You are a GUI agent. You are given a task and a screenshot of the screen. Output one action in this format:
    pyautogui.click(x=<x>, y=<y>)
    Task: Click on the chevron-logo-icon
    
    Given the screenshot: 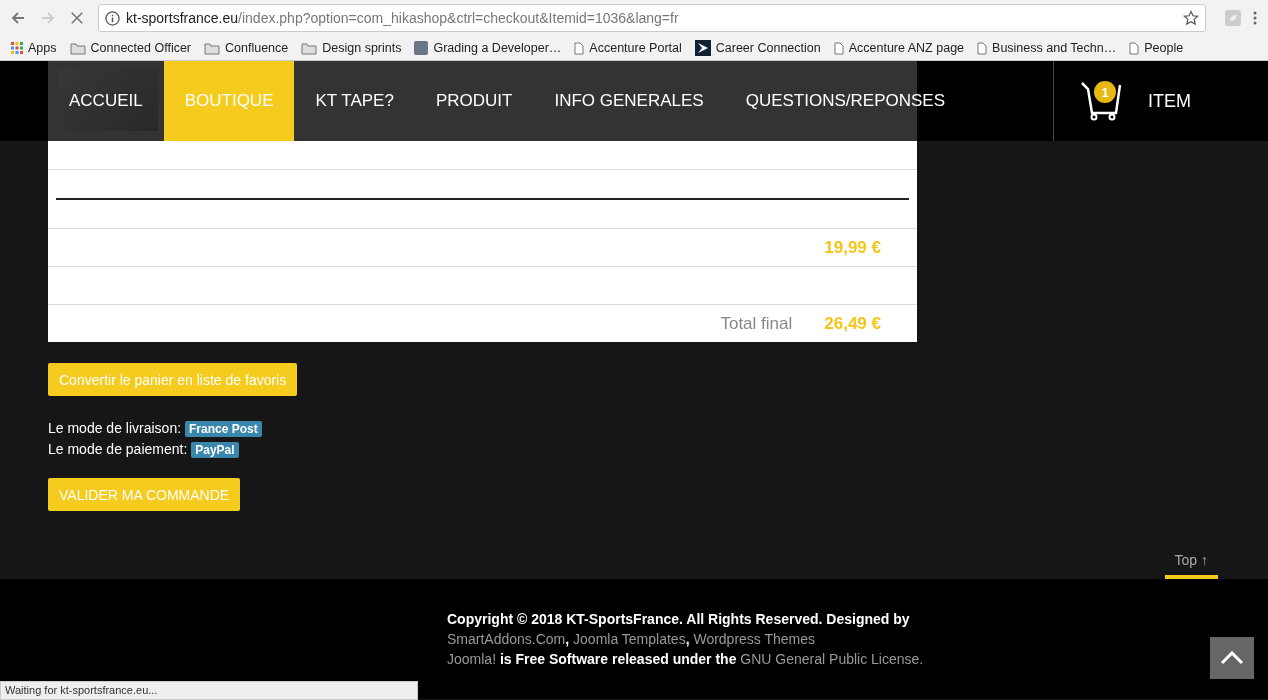 What is the action you would take?
    pyautogui.click(x=702, y=48)
    